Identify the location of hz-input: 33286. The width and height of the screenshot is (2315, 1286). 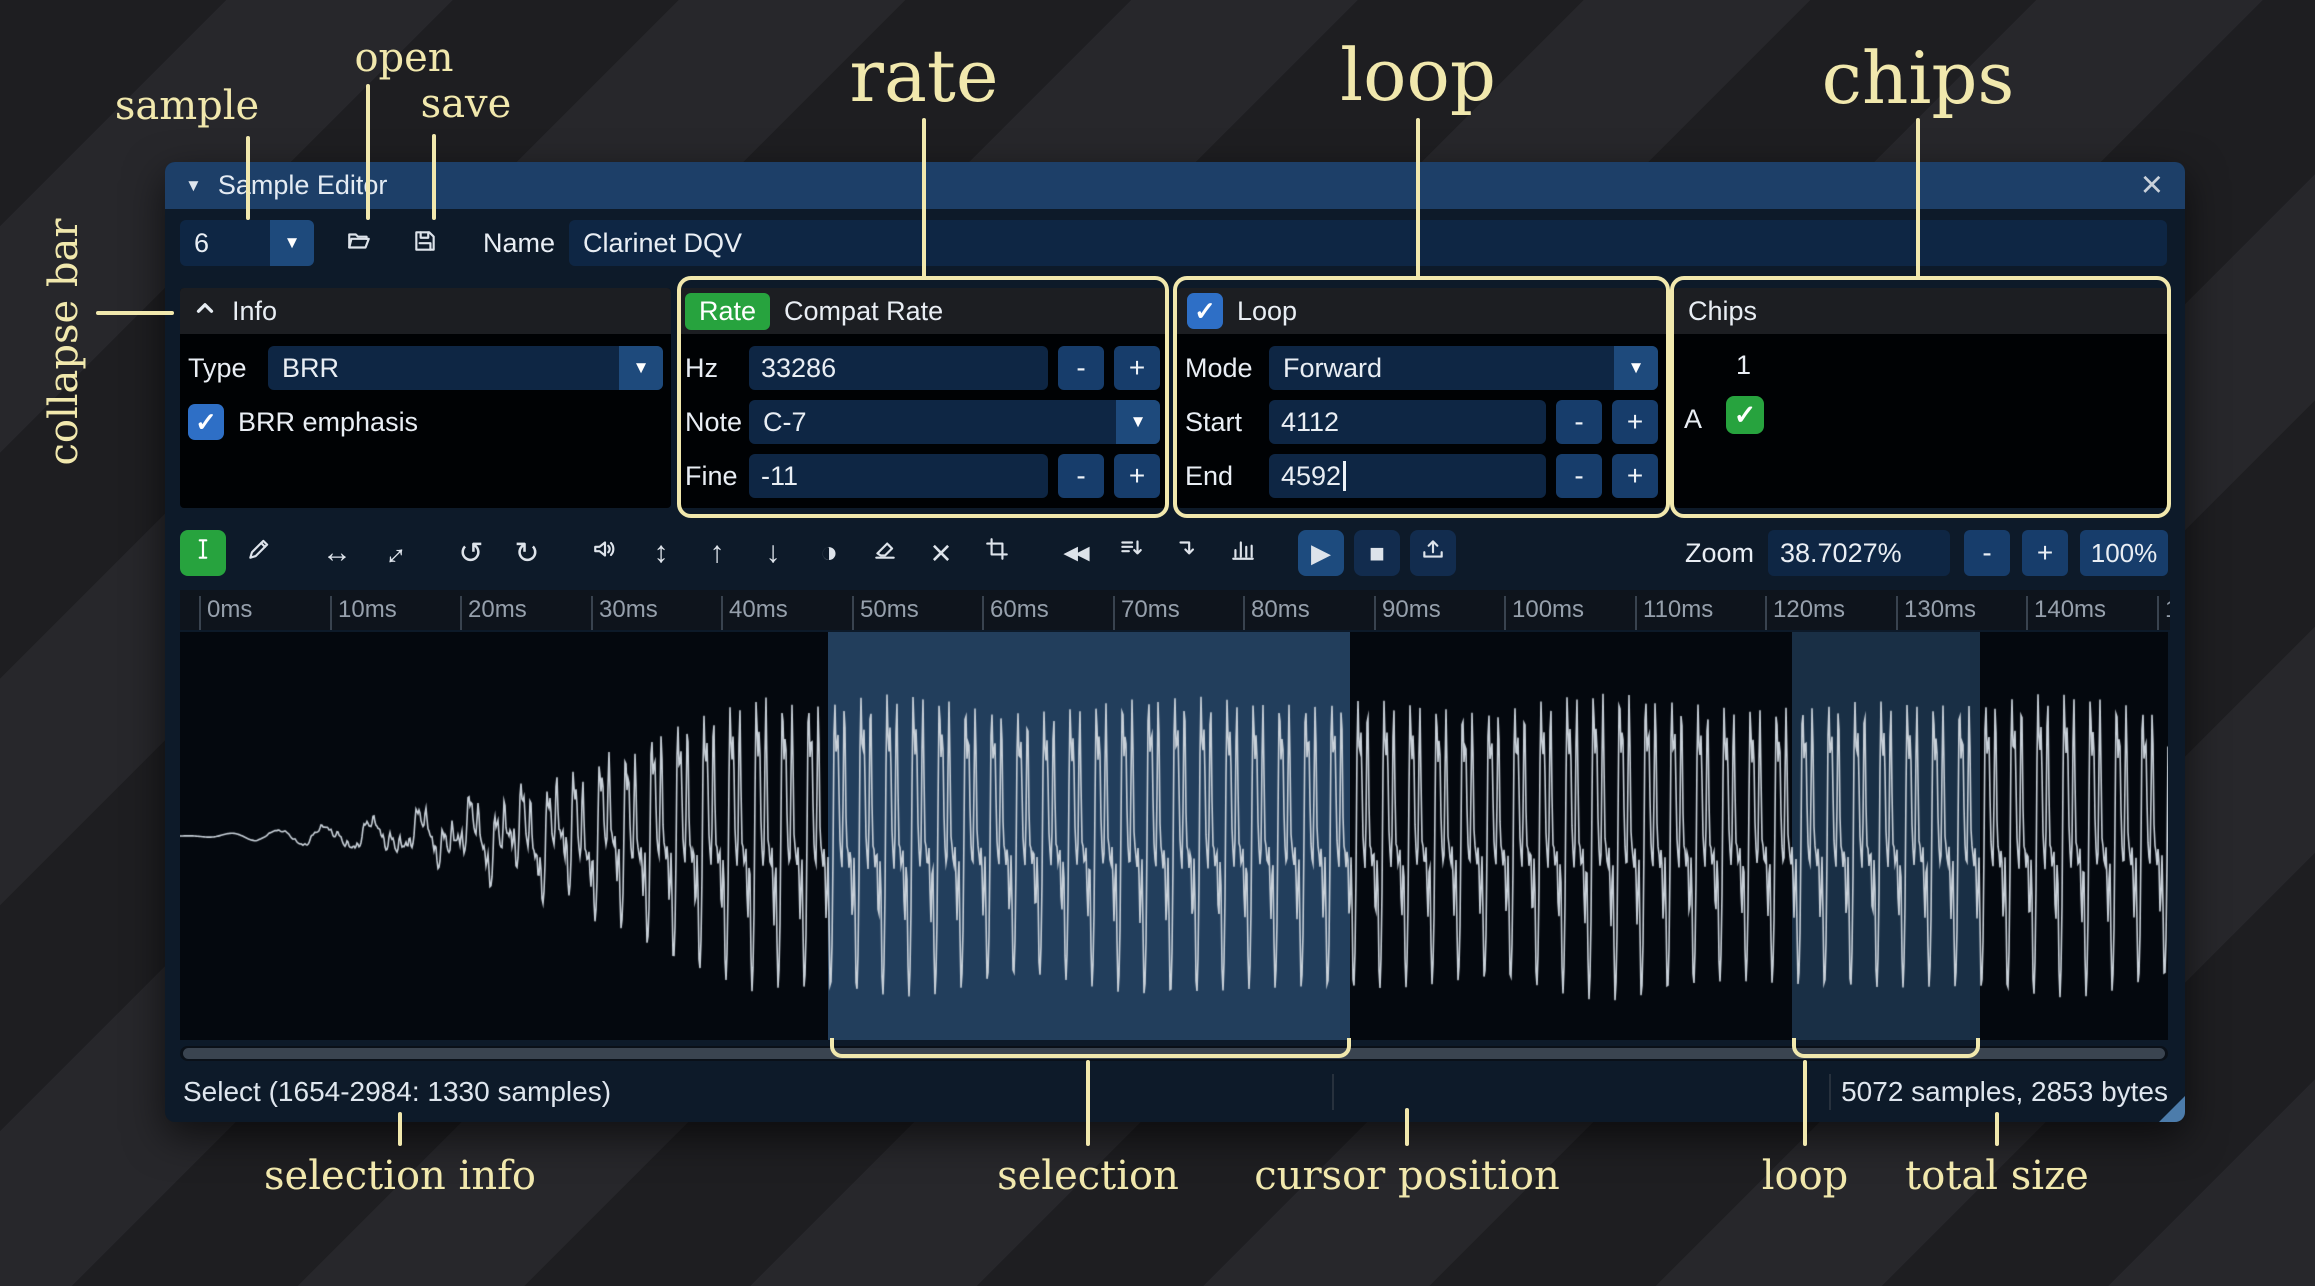
(898, 368).